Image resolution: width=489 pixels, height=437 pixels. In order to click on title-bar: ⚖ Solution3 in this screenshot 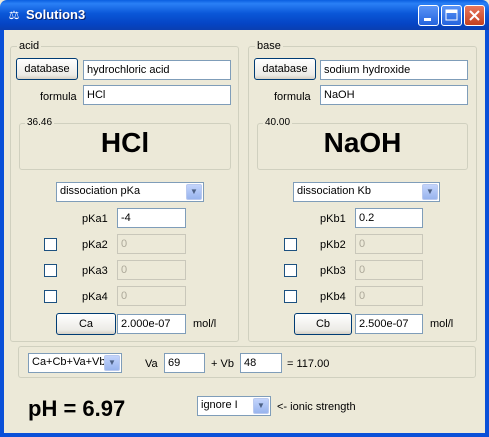, I will do `click(244, 15)`.